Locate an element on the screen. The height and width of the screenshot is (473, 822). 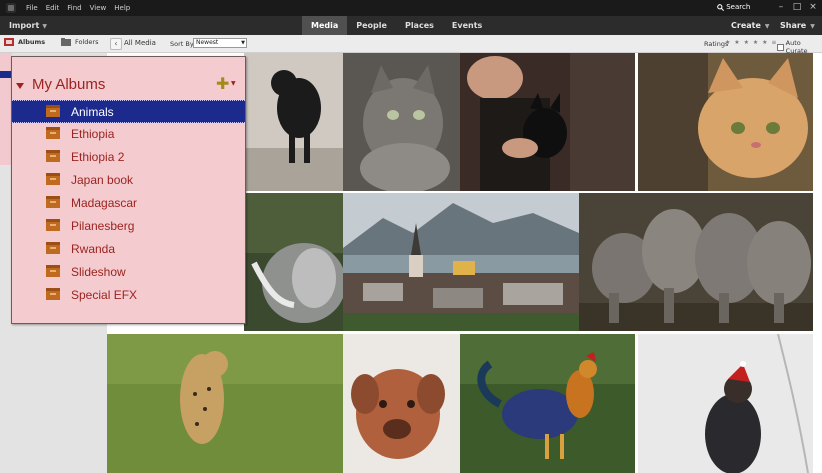
create-button: Create ▼ is located at coordinates (750, 25).